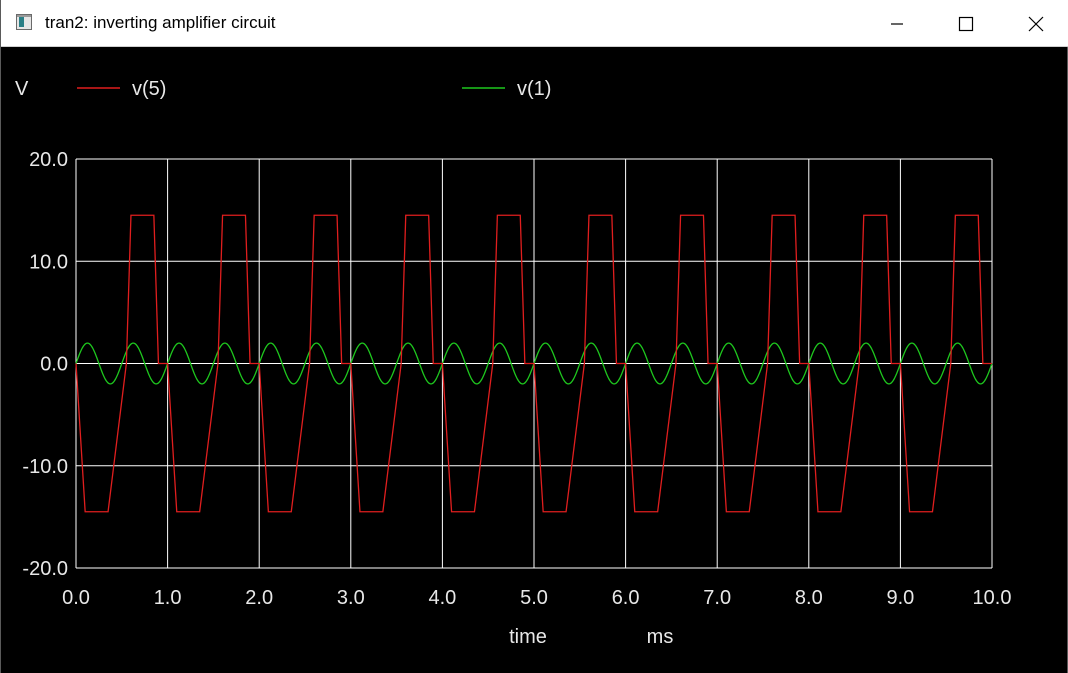 The width and height of the screenshot is (1068, 673). Describe the element at coordinates (76, 598) in the screenshot. I see `x-tick-label: 0.0` at that location.